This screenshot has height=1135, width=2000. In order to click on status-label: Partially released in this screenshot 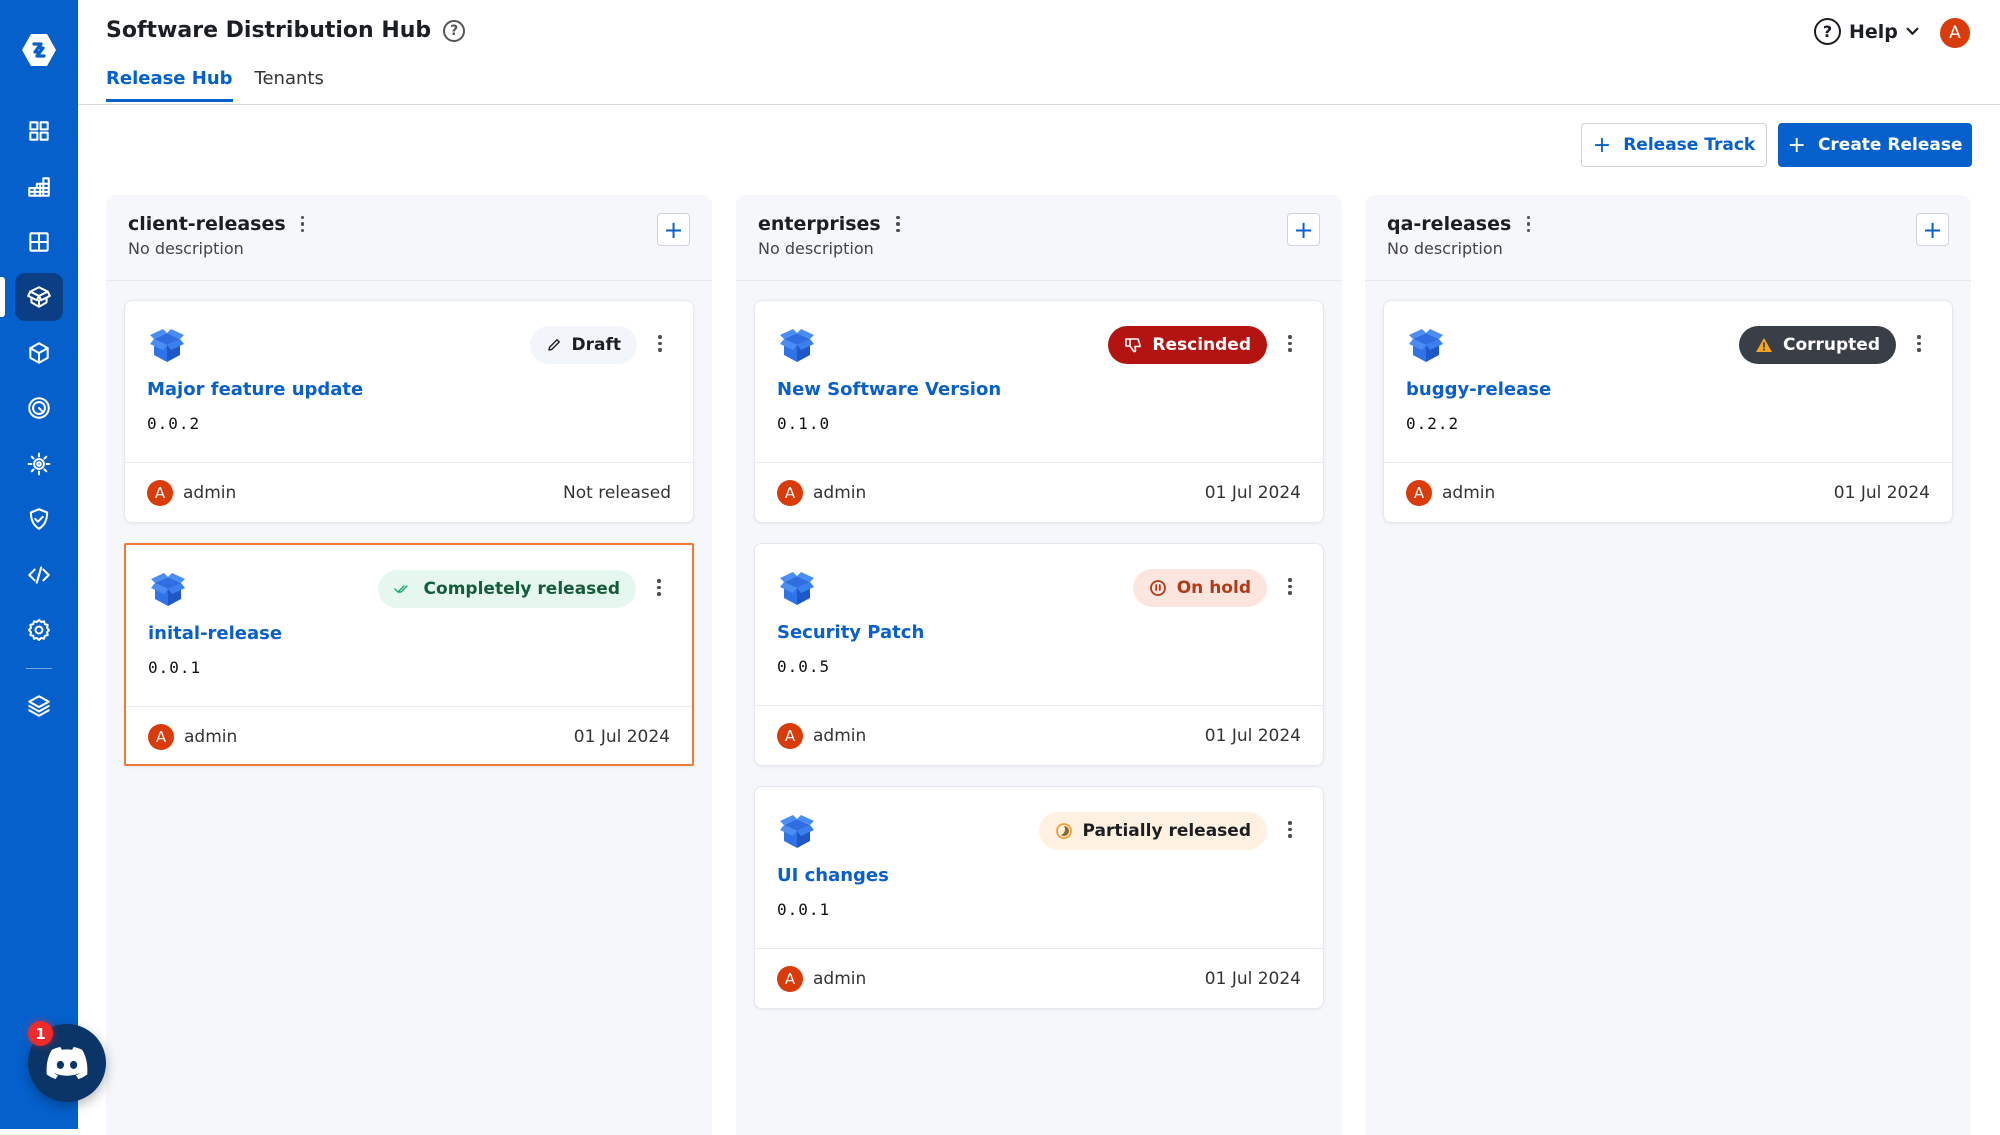, I will do `click(1167, 831)`.